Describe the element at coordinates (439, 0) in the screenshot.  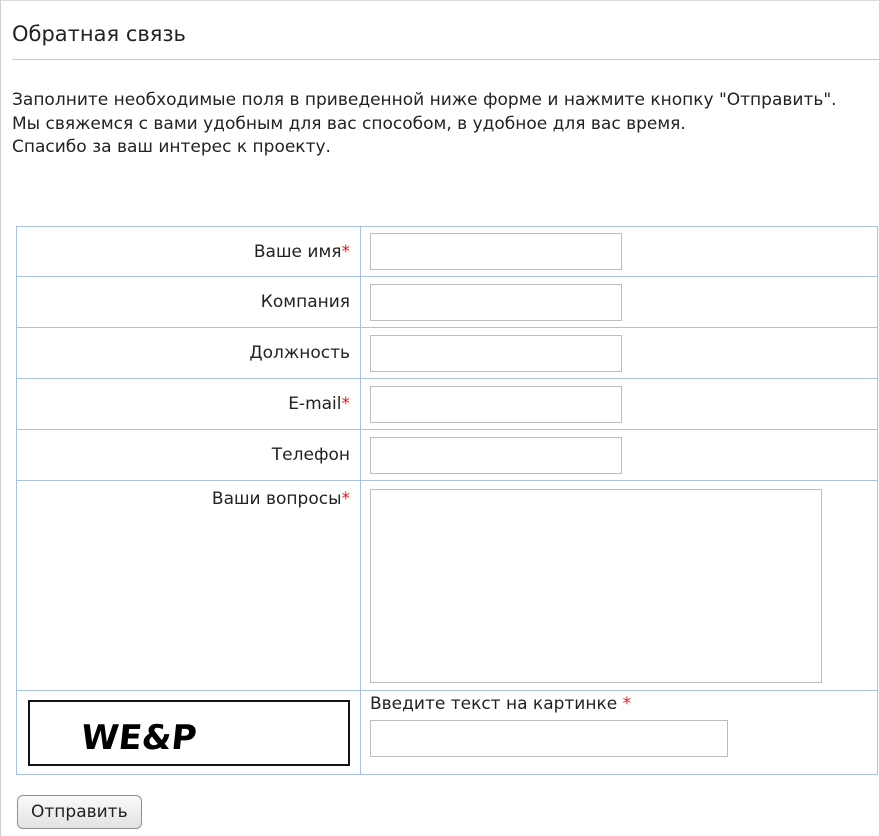
I see `top-border` at that location.